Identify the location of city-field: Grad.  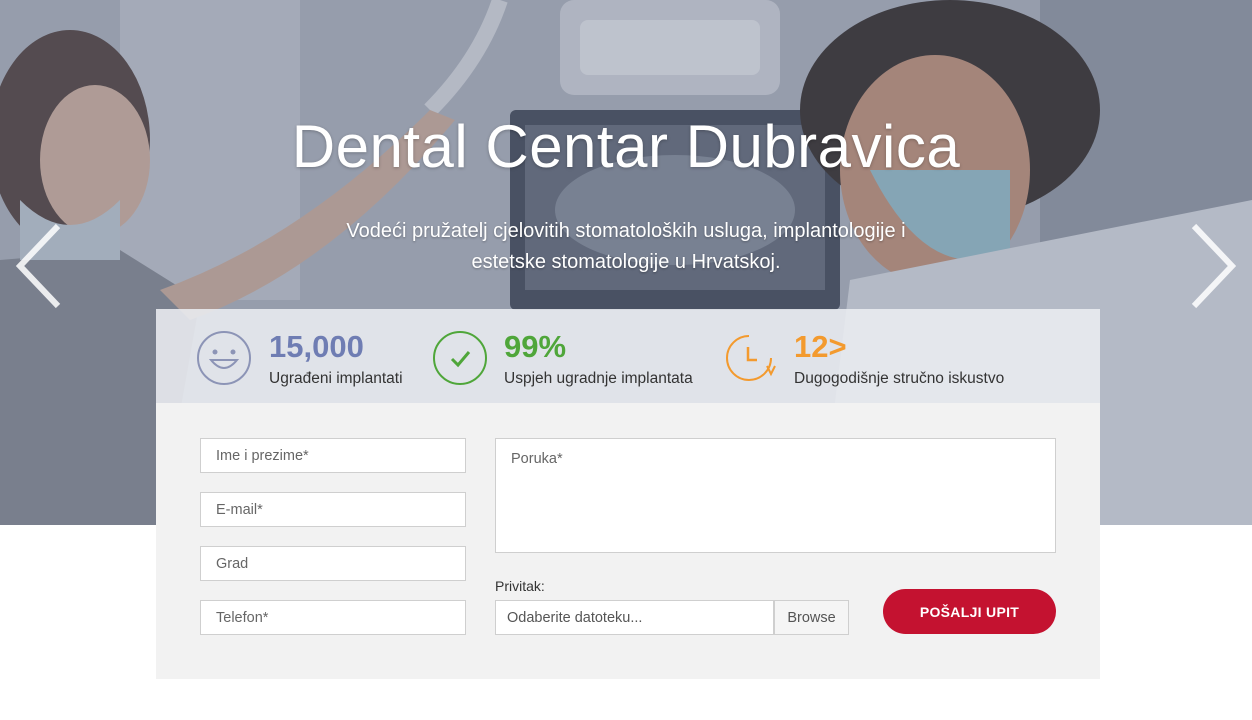
(333, 563).